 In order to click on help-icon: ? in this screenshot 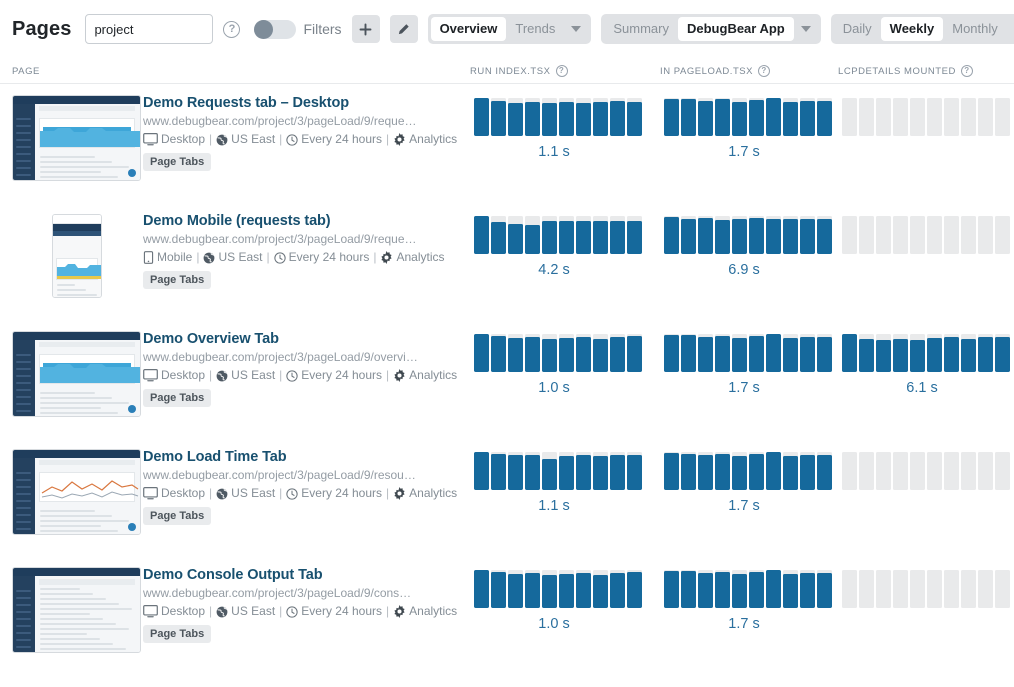, I will do `click(561, 71)`.